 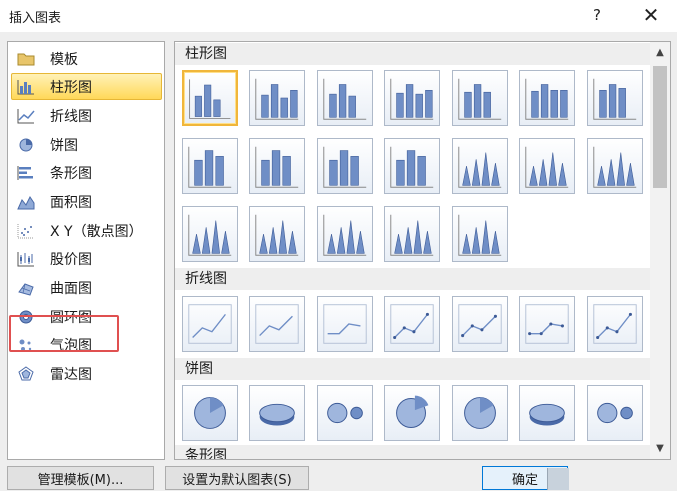 I want to click on chart-type-label: 柱形图, so click(x=71, y=87).